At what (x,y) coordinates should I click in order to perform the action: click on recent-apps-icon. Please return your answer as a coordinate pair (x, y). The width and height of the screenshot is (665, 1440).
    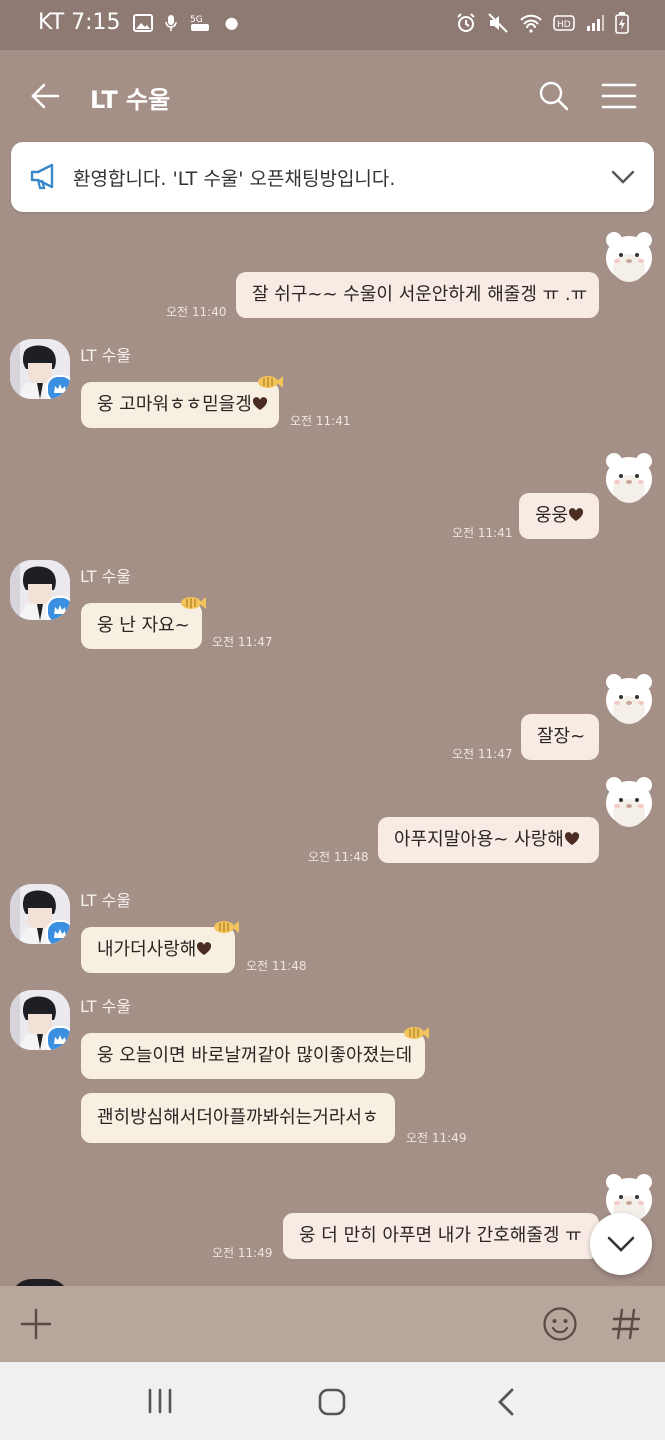
    Looking at the image, I should click on (160, 1401).